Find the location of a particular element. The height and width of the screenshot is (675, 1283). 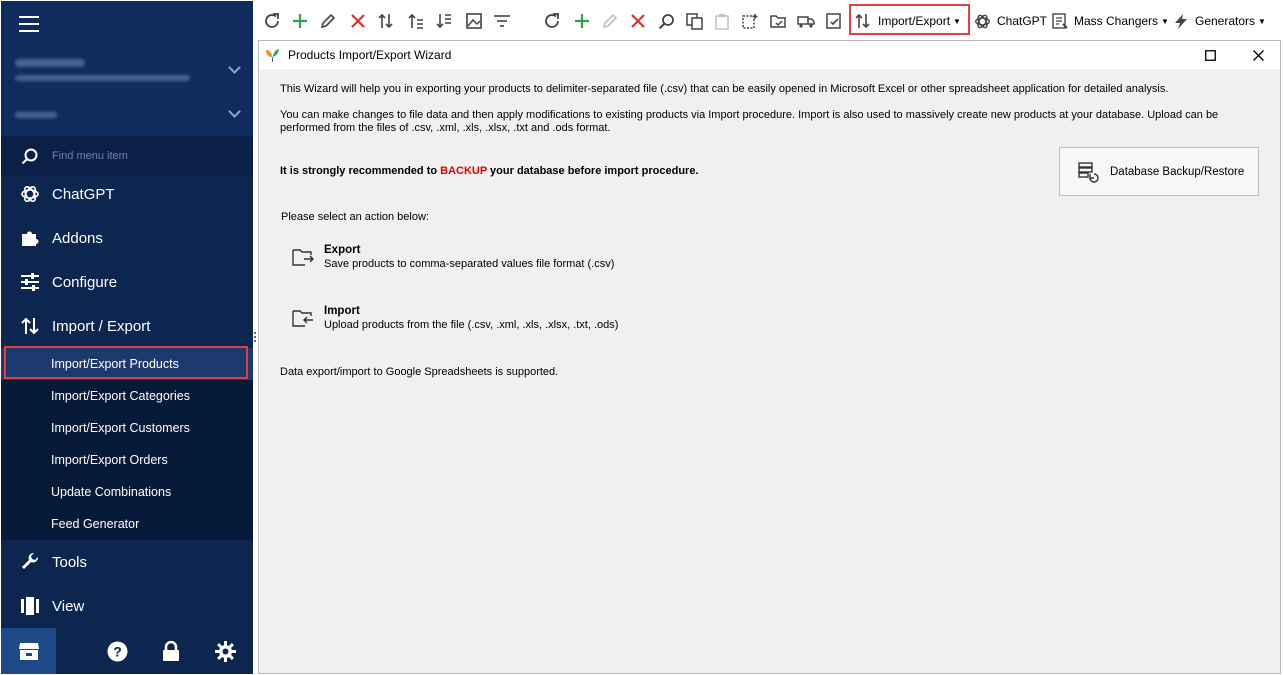

sidebar-header is located at coordinates (127, 68).